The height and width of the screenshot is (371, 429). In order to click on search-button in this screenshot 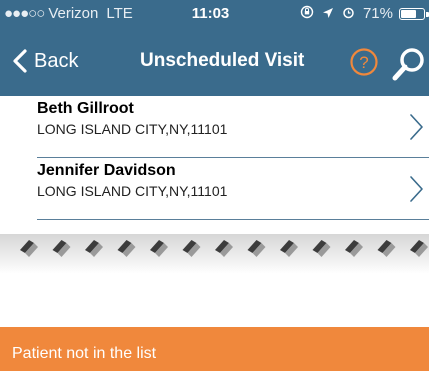, I will do `click(409, 64)`.